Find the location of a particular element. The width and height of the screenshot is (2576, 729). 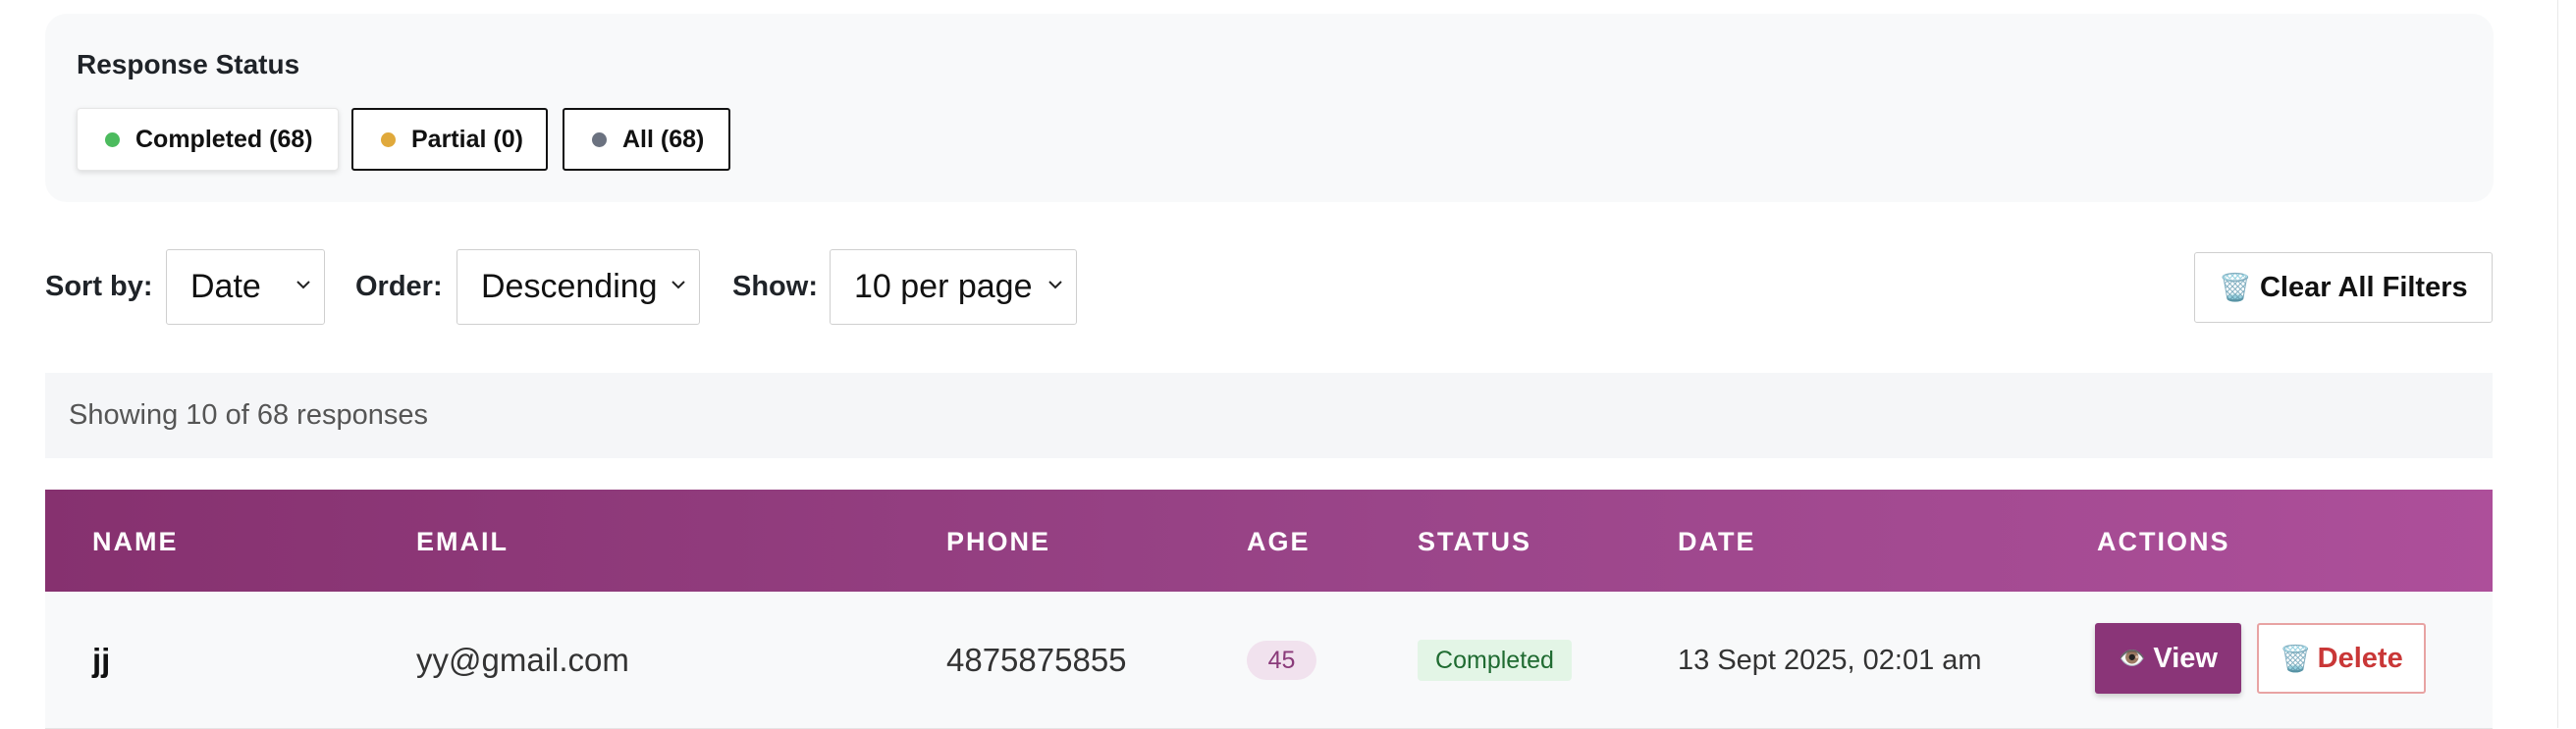

all-dot-icon is located at coordinates (599, 139).